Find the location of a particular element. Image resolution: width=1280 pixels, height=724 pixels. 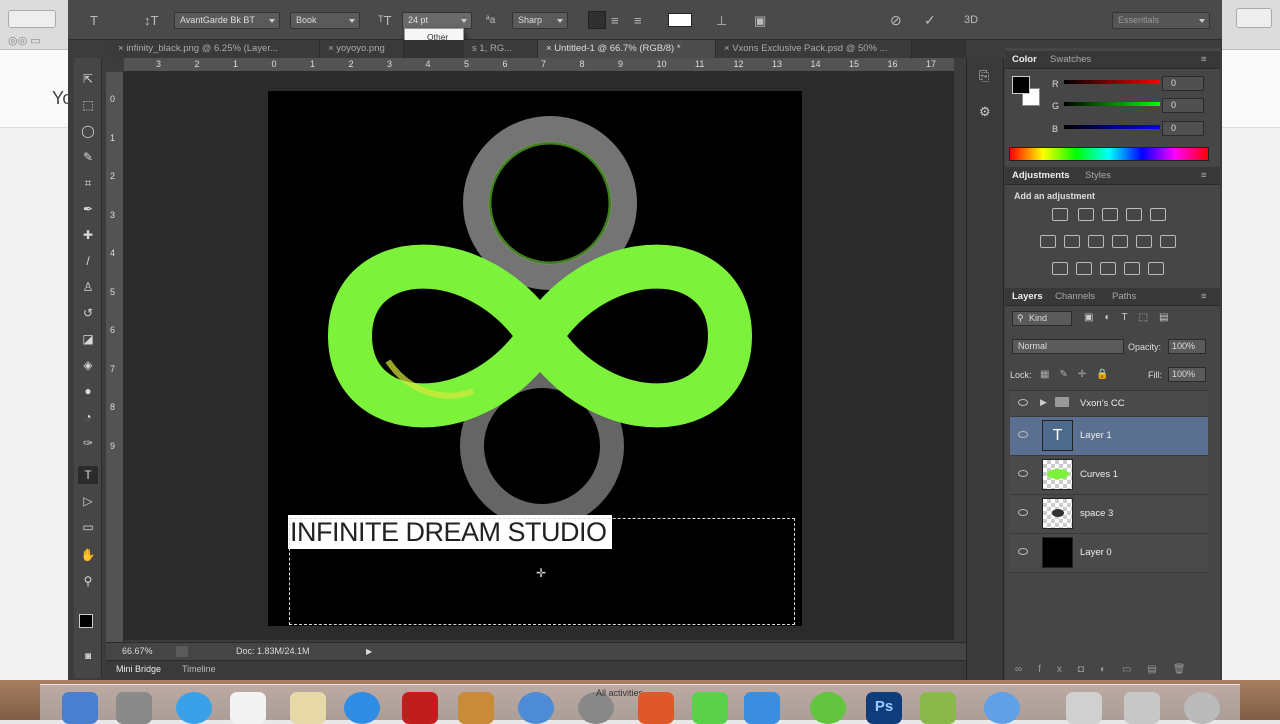

calendar-dock-icon is located at coordinates (248, 708).